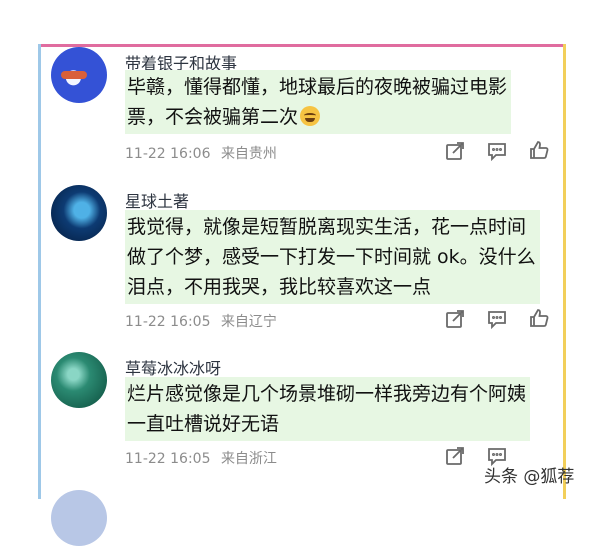  I want to click on comment-time: 11-22 16:06, so click(168, 154).